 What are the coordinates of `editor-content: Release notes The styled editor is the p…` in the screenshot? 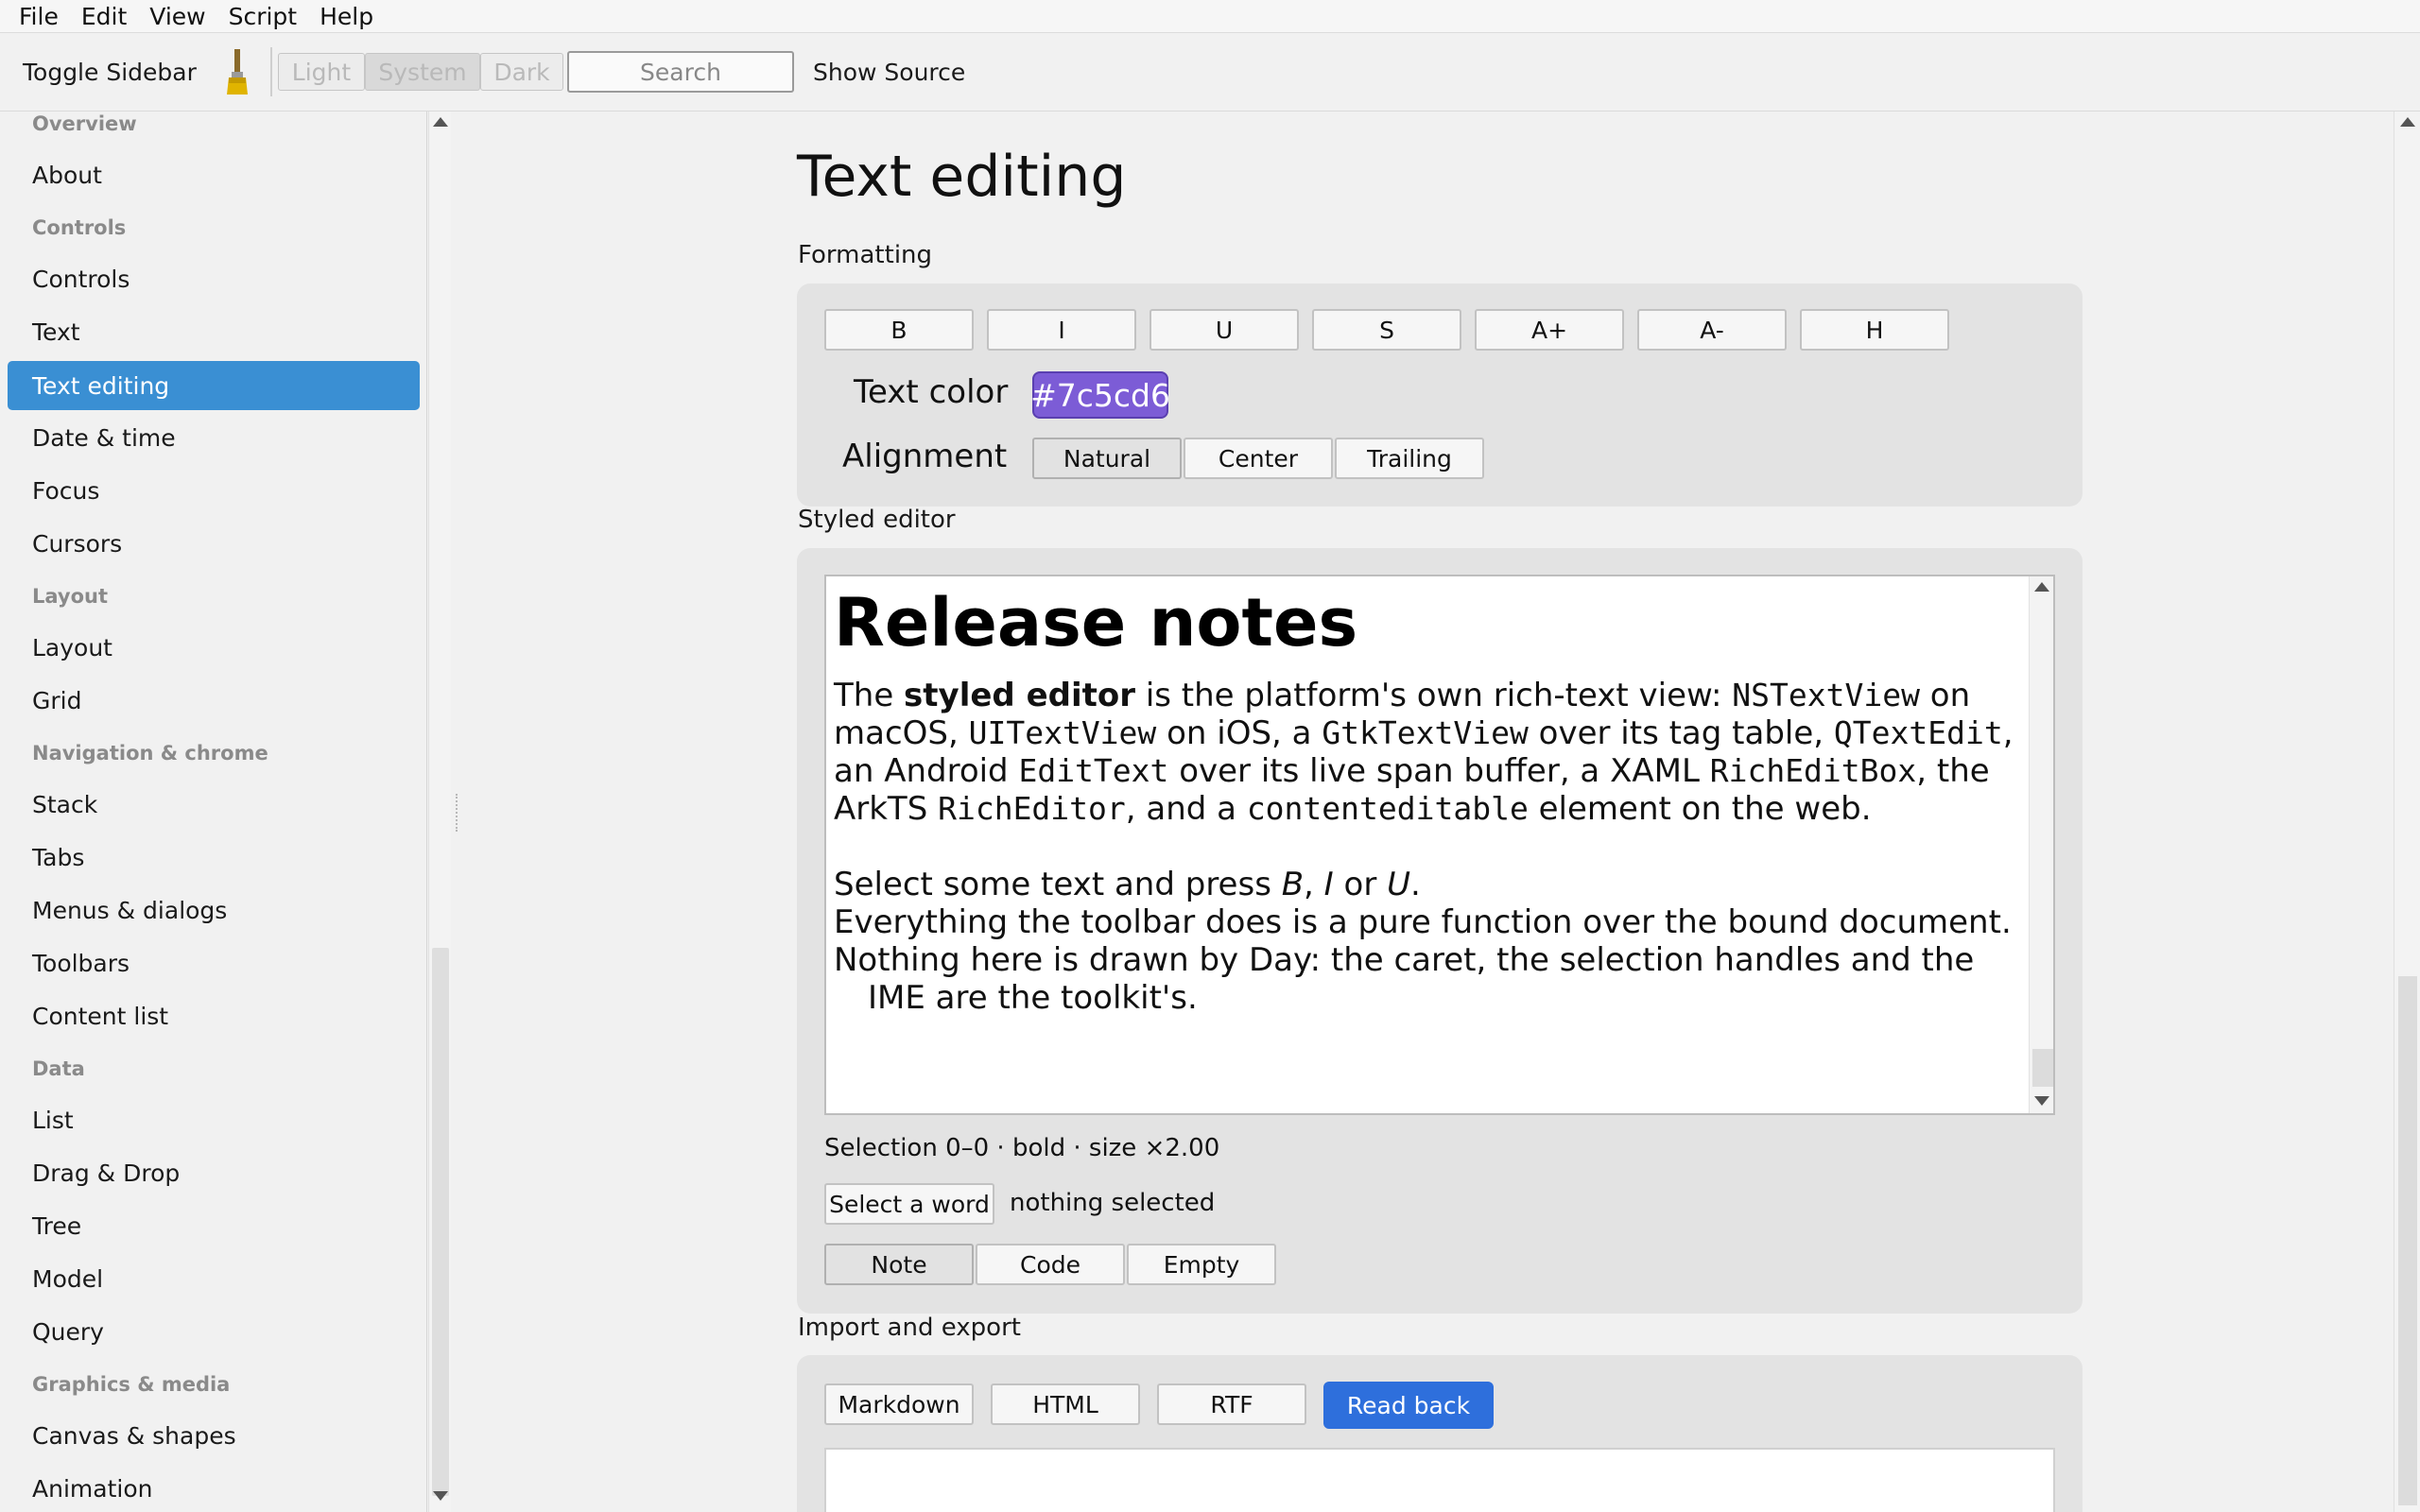 It's located at (1430, 800).